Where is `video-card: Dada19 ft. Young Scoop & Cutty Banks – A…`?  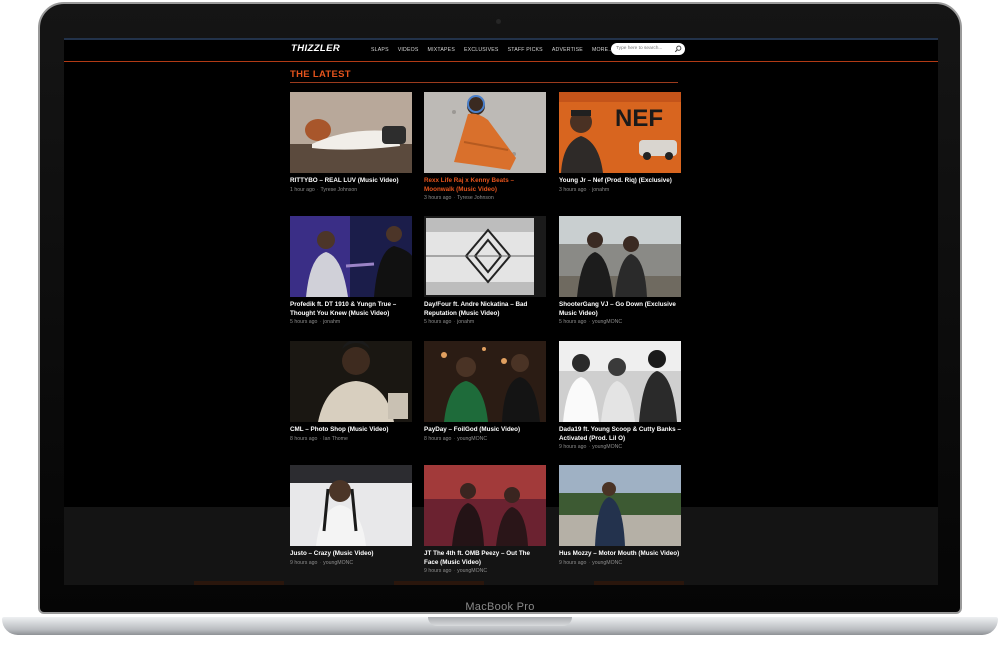
video-card: Dada19 ft. Young Scoop & Cutty Banks – A… is located at coordinates (620, 395).